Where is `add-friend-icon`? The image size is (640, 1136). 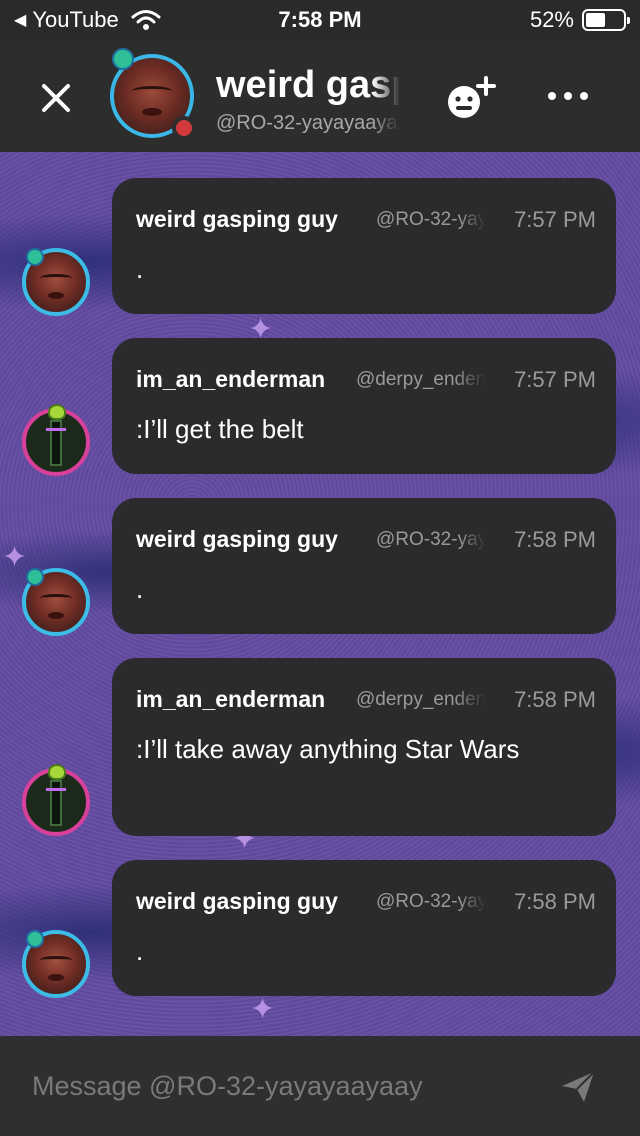 add-friend-icon is located at coordinates (472, 98).